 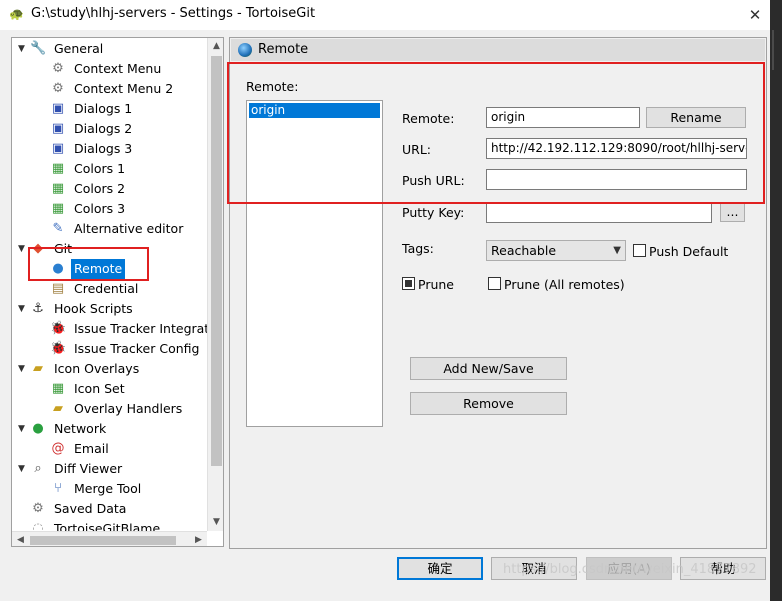 What do you see at coordinates (124, 88) in the screenshot?
I see `tree-item-label: Context Menu 2` at bounding box center [124, 88].